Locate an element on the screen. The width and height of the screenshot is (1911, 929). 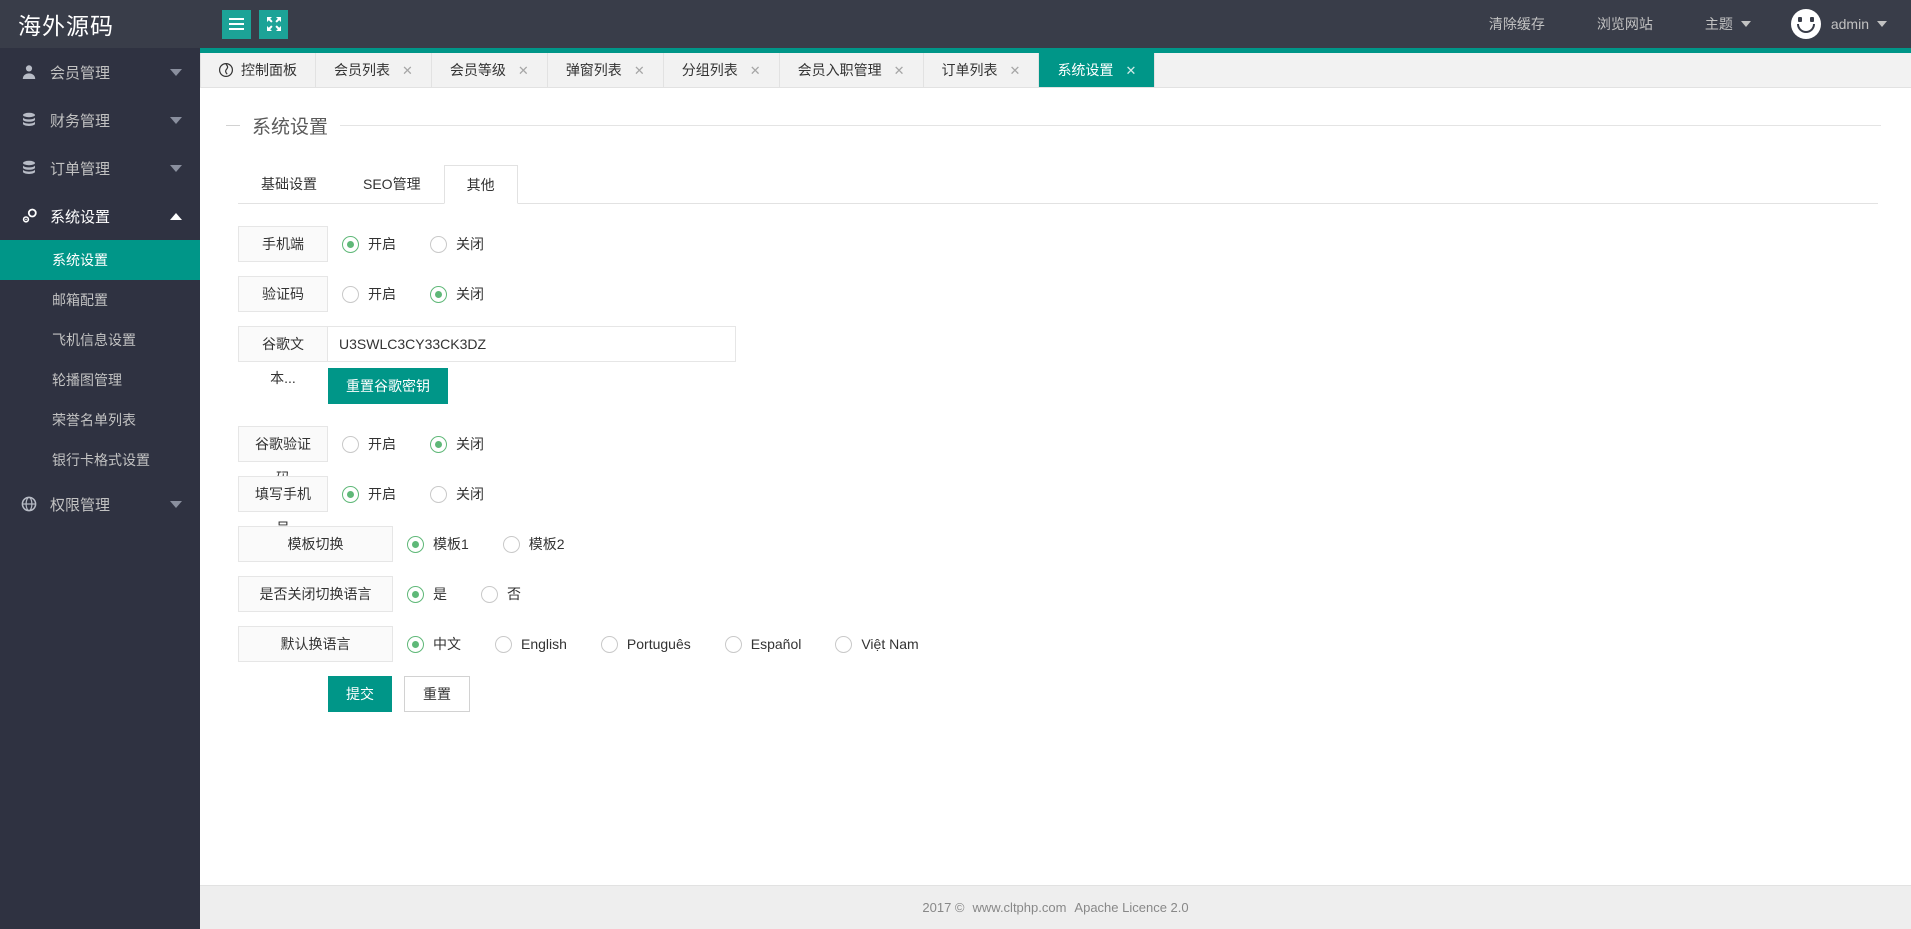
sidebar-group-permission-management: 权限管理 is located at coordinates (100, 504).